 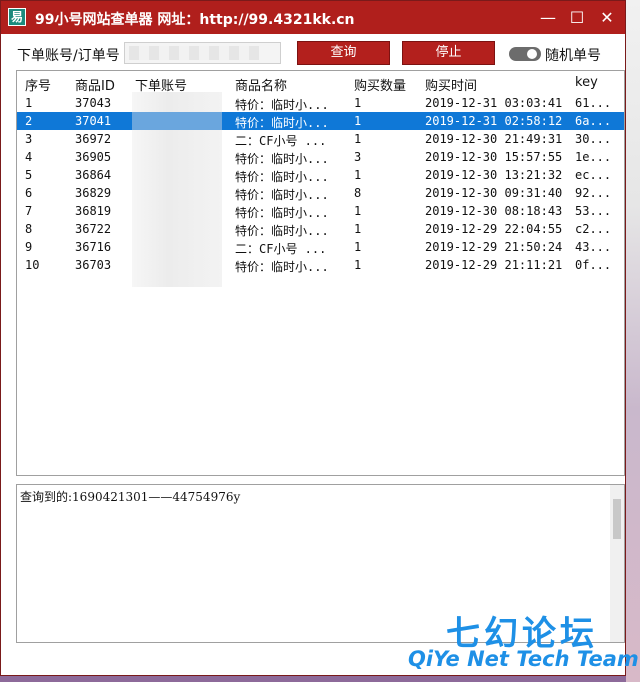 I want to click on table-cell: 36722, so click(x=93, y=229).